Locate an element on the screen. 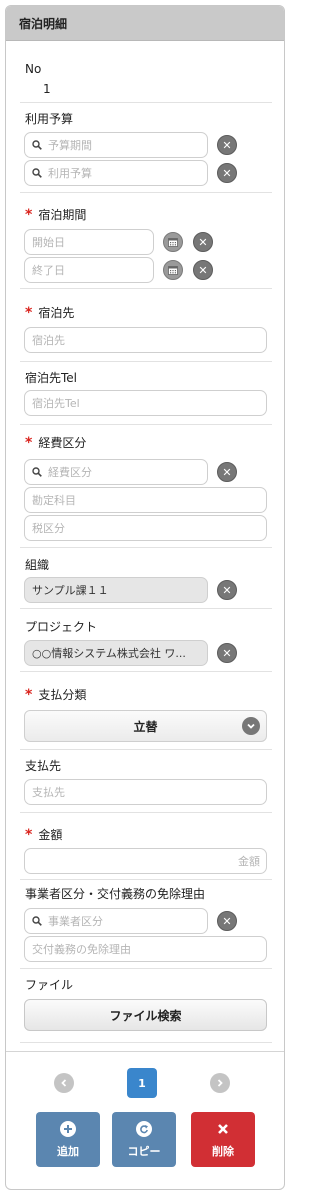 This screenshot has height=1196, width=320. clear-business-category-icon: ✕ is located at coordinates (227, 921).